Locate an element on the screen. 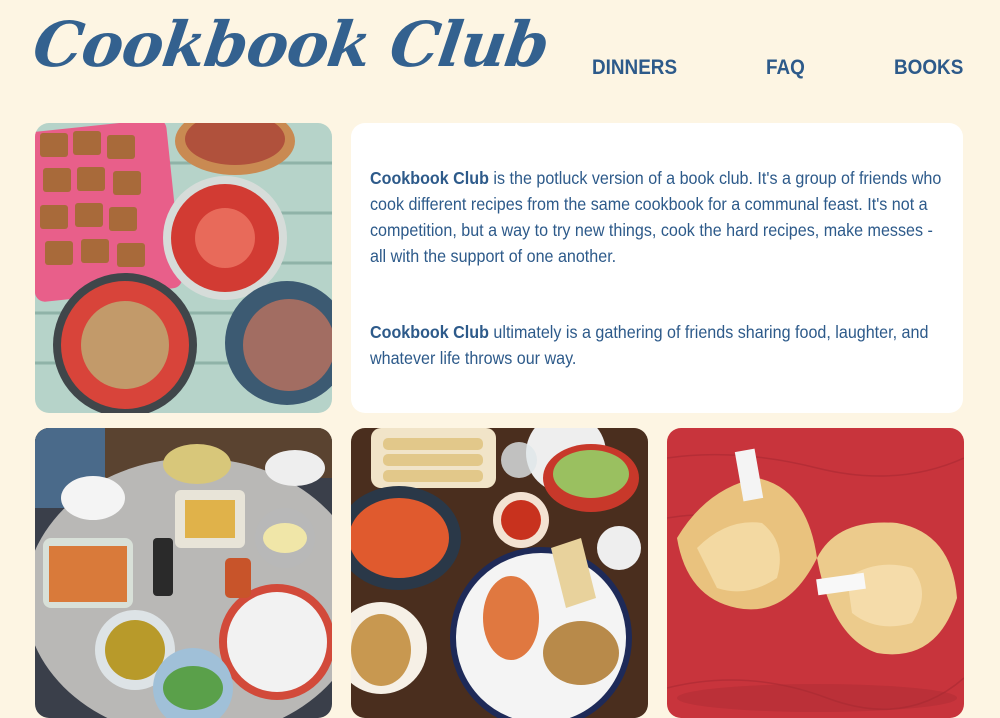 Image resolution: width=1000 pixels, height=718 pixels. dinner-table-photo is located at coordinates (183, 573).